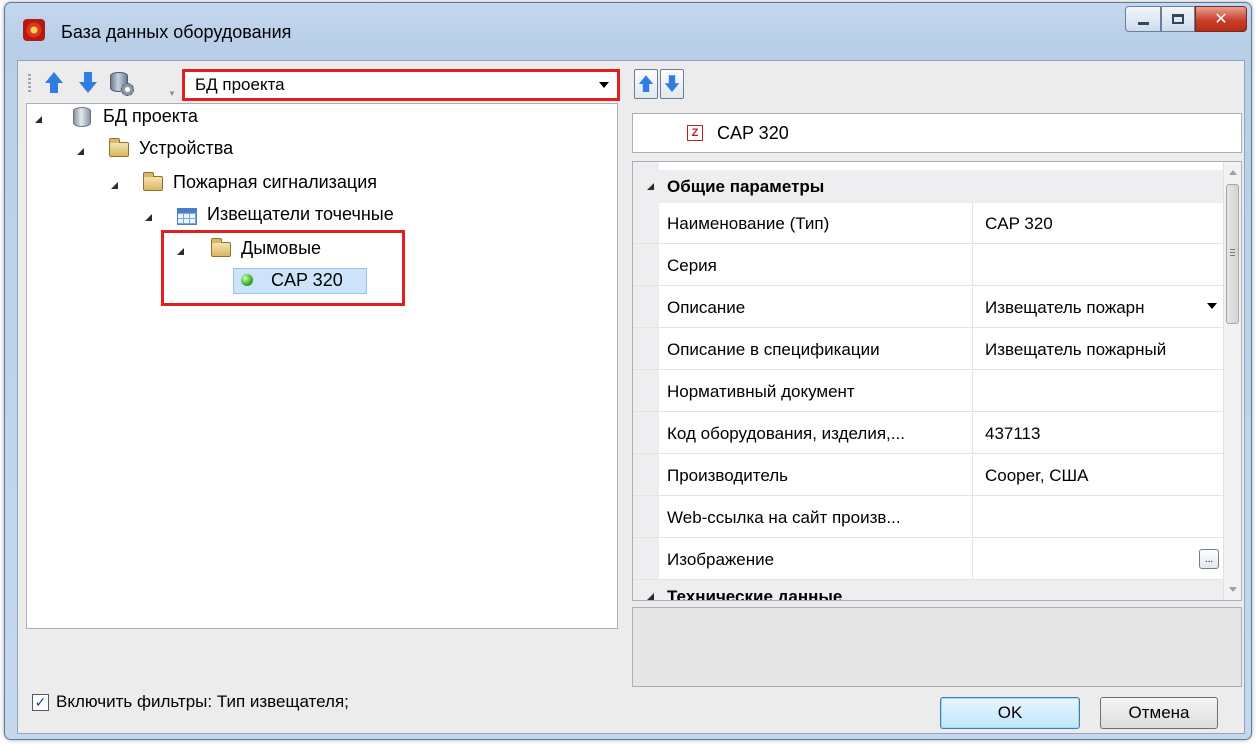 The height and width of the screenshot is (744, 1256). I want to click on detector-type-icon: Z, so click(695, 133).